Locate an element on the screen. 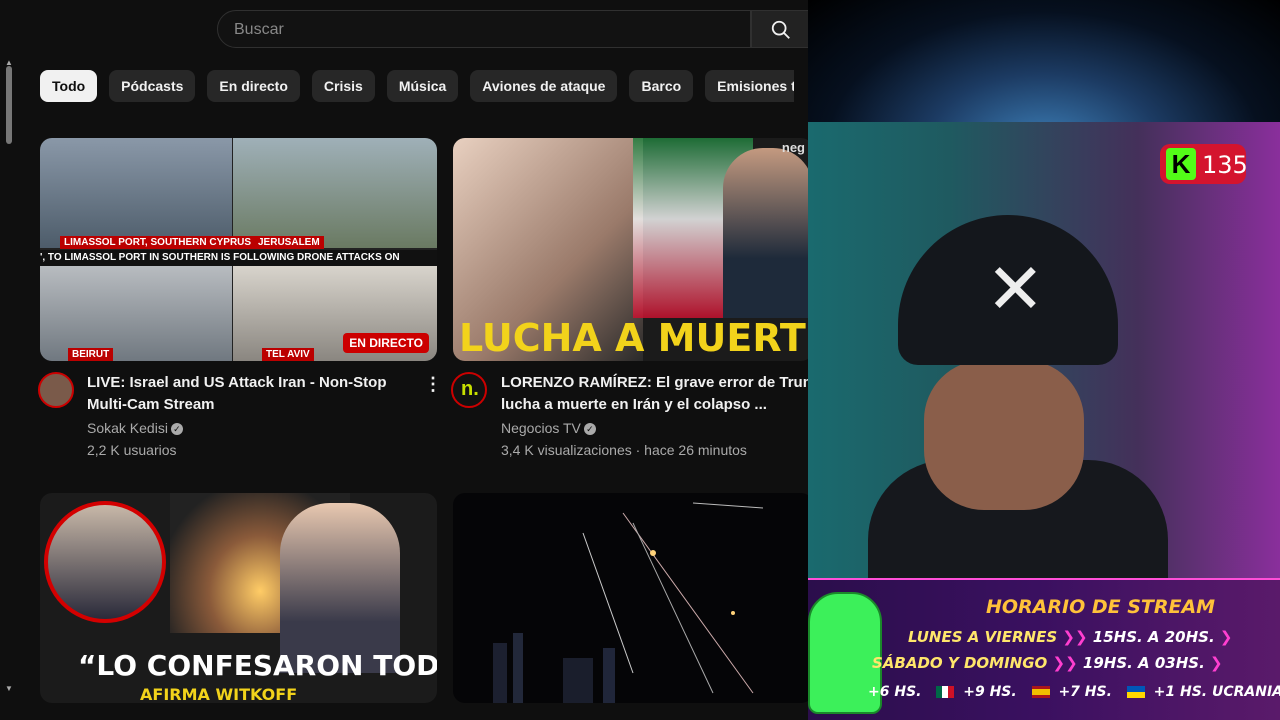 The width and height of the screenshot is (1280, 720). title-line: Multi-Cam Stream is located at coordinates (151, 404).